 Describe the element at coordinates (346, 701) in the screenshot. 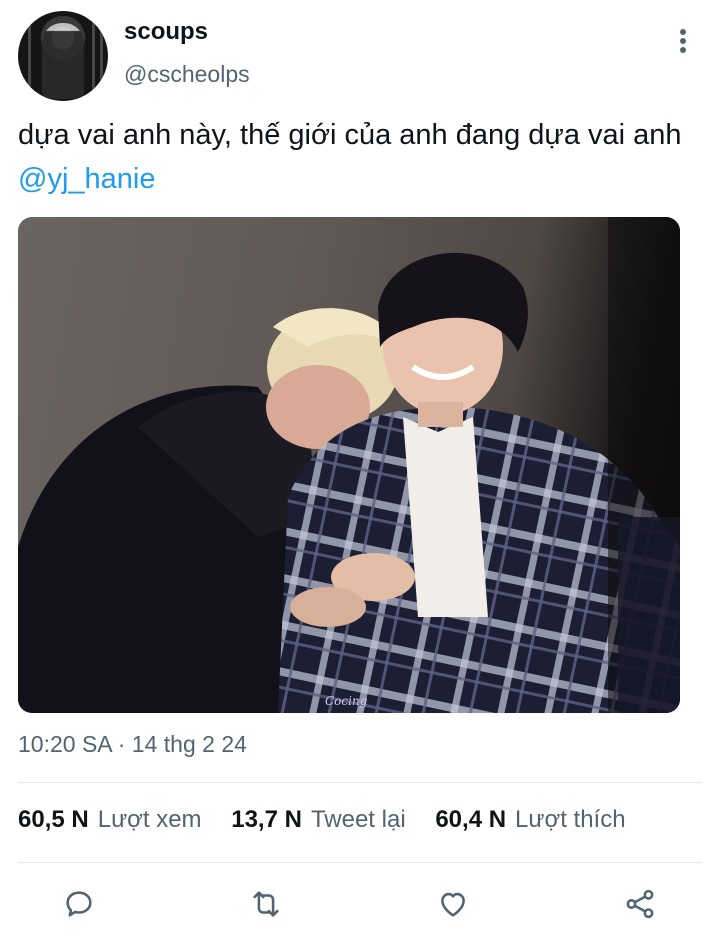

I see `photo-watermark: Cocing` at that location.